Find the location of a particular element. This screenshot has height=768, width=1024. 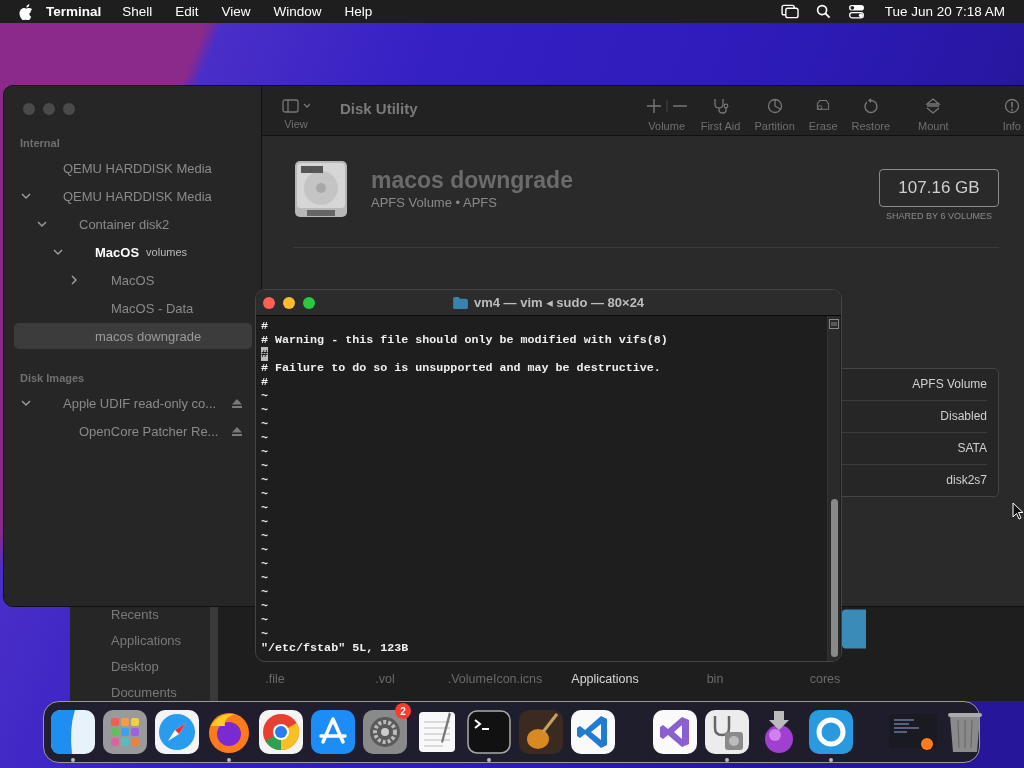

toolbar-button: Partition is located at coordinates (774, 114).